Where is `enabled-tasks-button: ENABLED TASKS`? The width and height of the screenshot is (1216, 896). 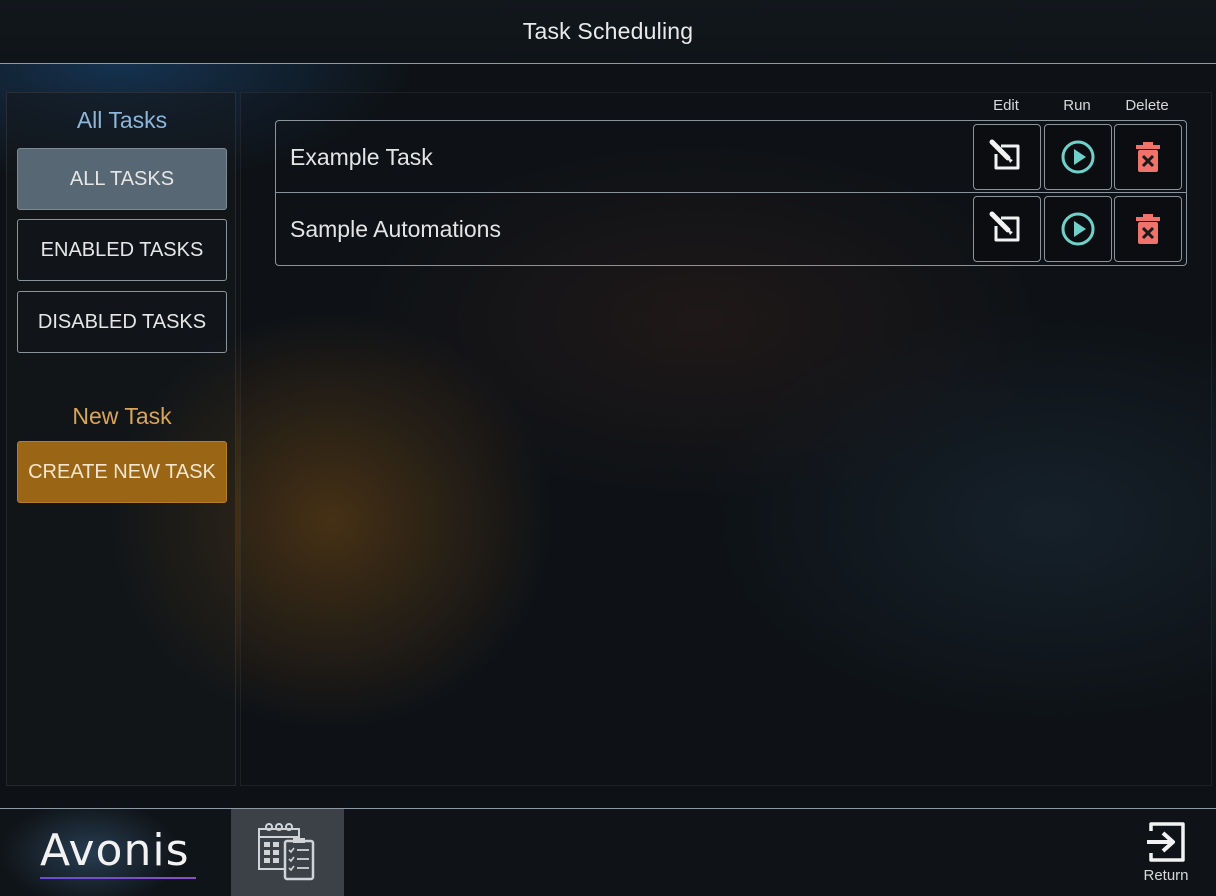
enabled-tasks-button: ENABLED TASKS is located at coordinates (122, 250).